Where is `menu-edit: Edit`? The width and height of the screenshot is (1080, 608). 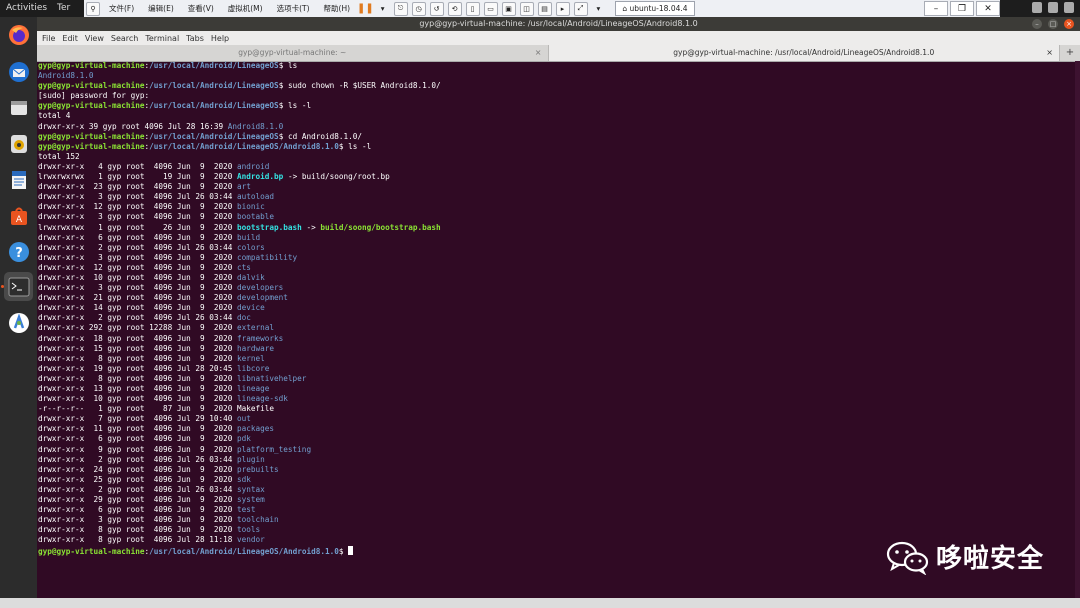
menu-edit: Edit is located at coordinates (70, 38).